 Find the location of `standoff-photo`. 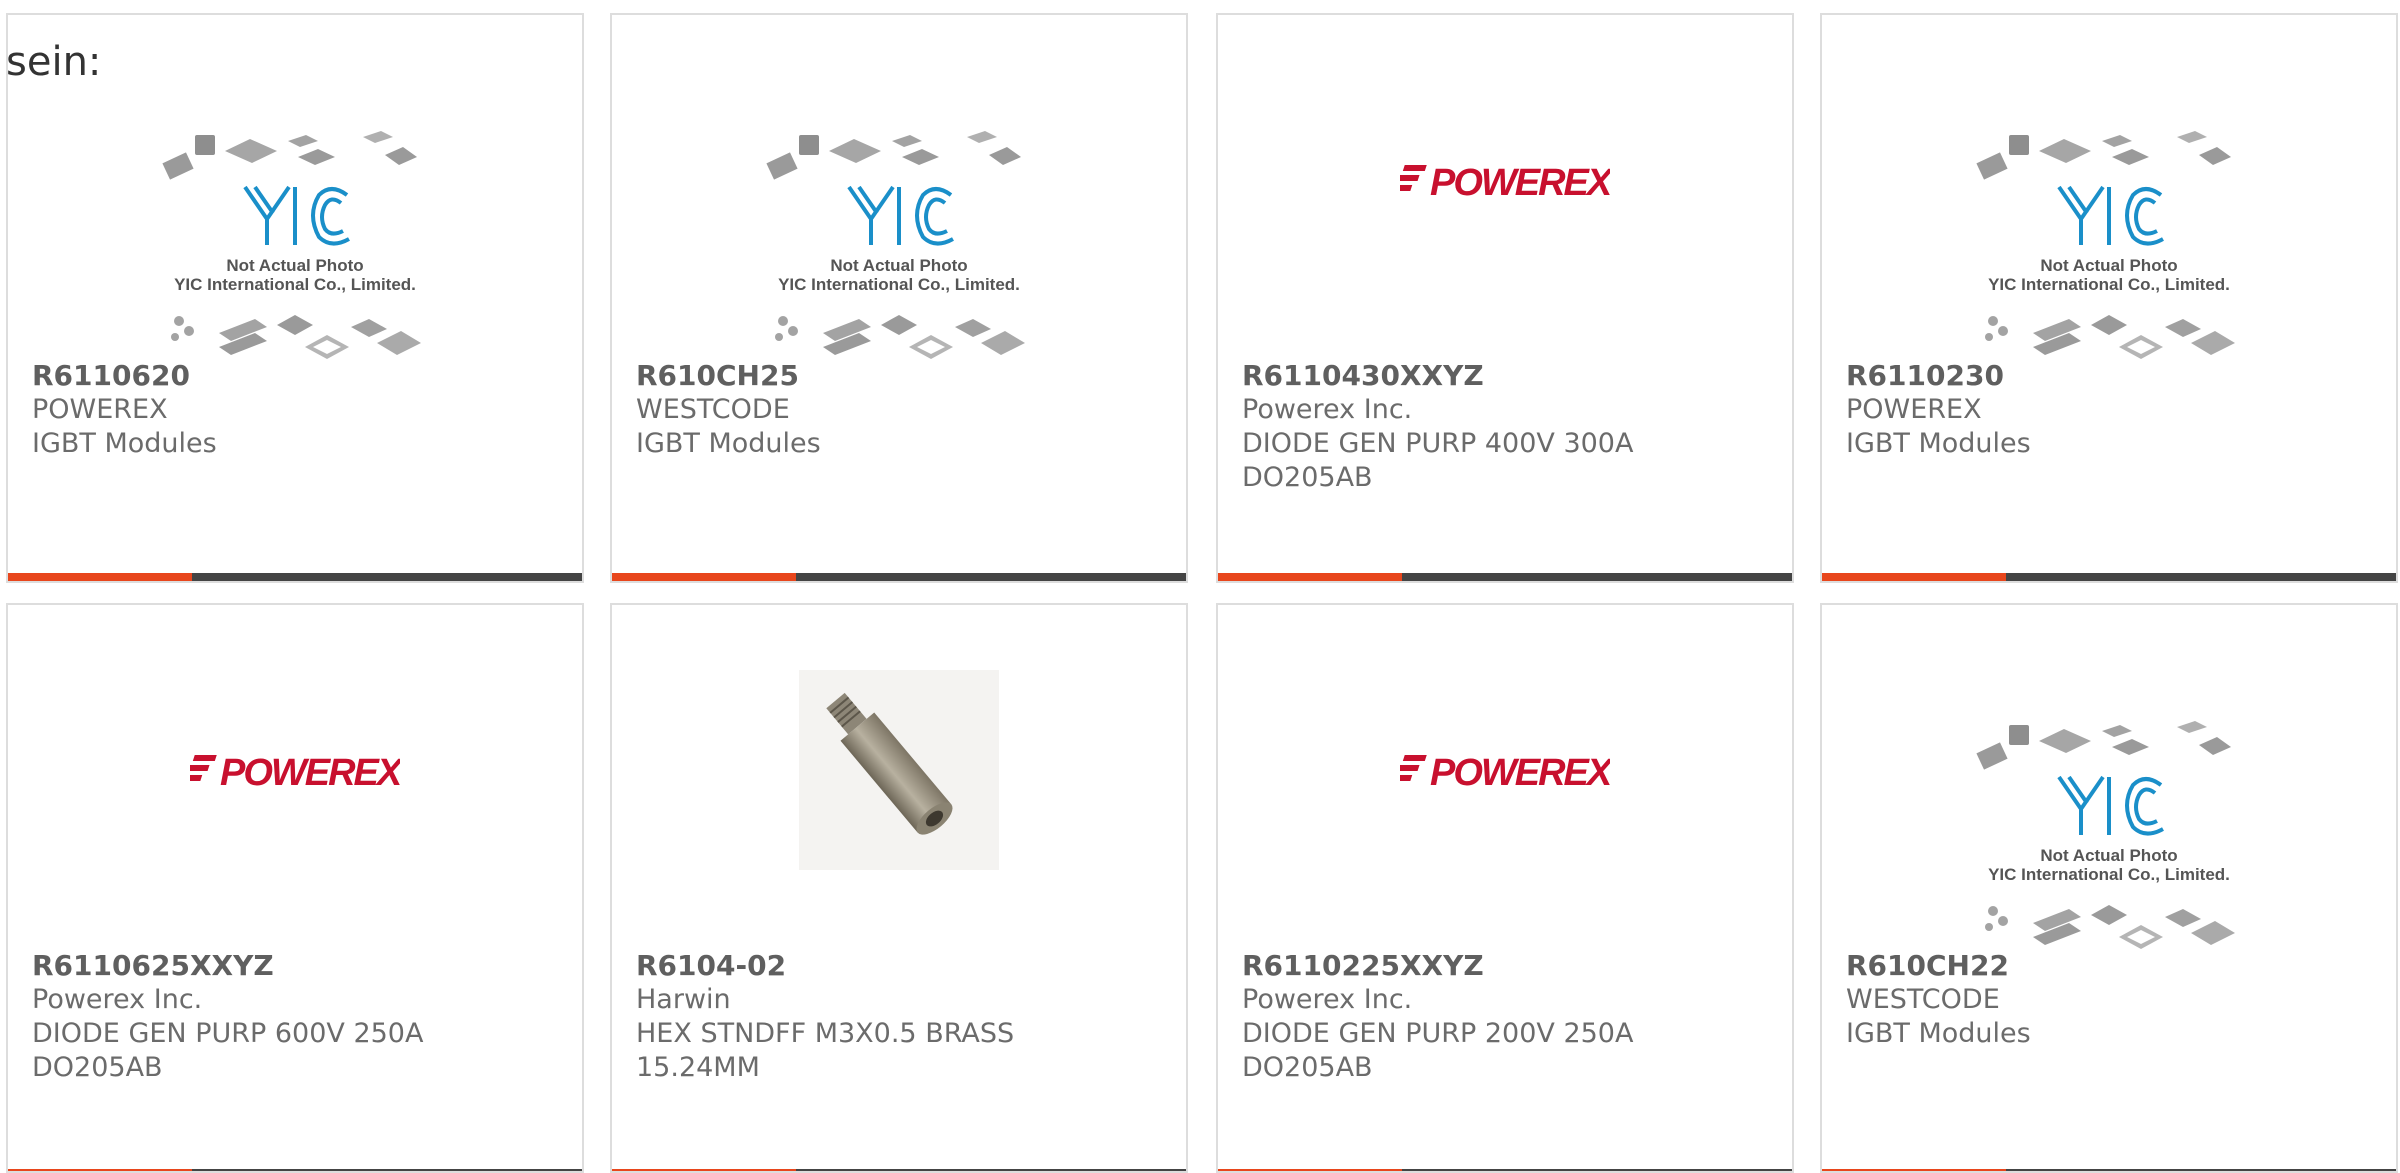

standoff-photo is located at coordinates (899, 770).